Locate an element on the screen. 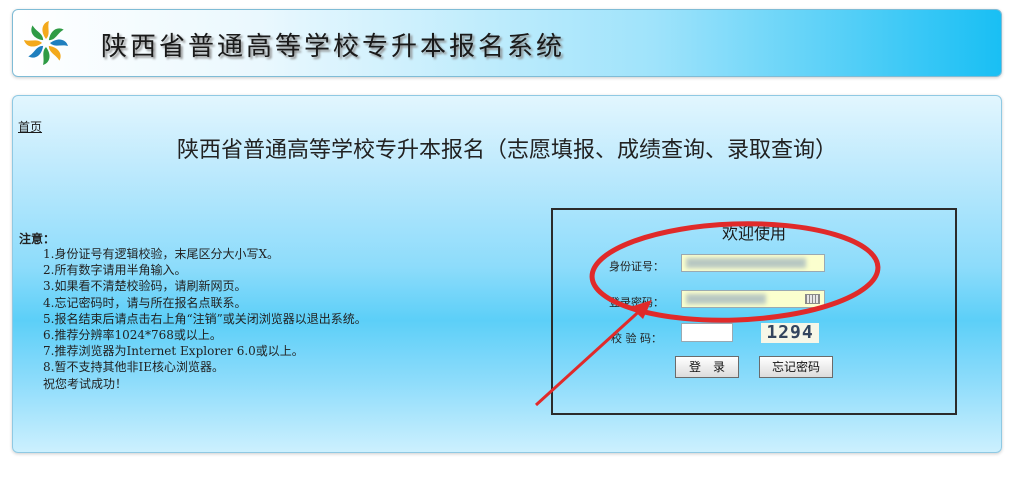 The height and width of the screenshot is (488, 1014). welcome-heading: 欢迎使用 is located at coordinates (753, 233).